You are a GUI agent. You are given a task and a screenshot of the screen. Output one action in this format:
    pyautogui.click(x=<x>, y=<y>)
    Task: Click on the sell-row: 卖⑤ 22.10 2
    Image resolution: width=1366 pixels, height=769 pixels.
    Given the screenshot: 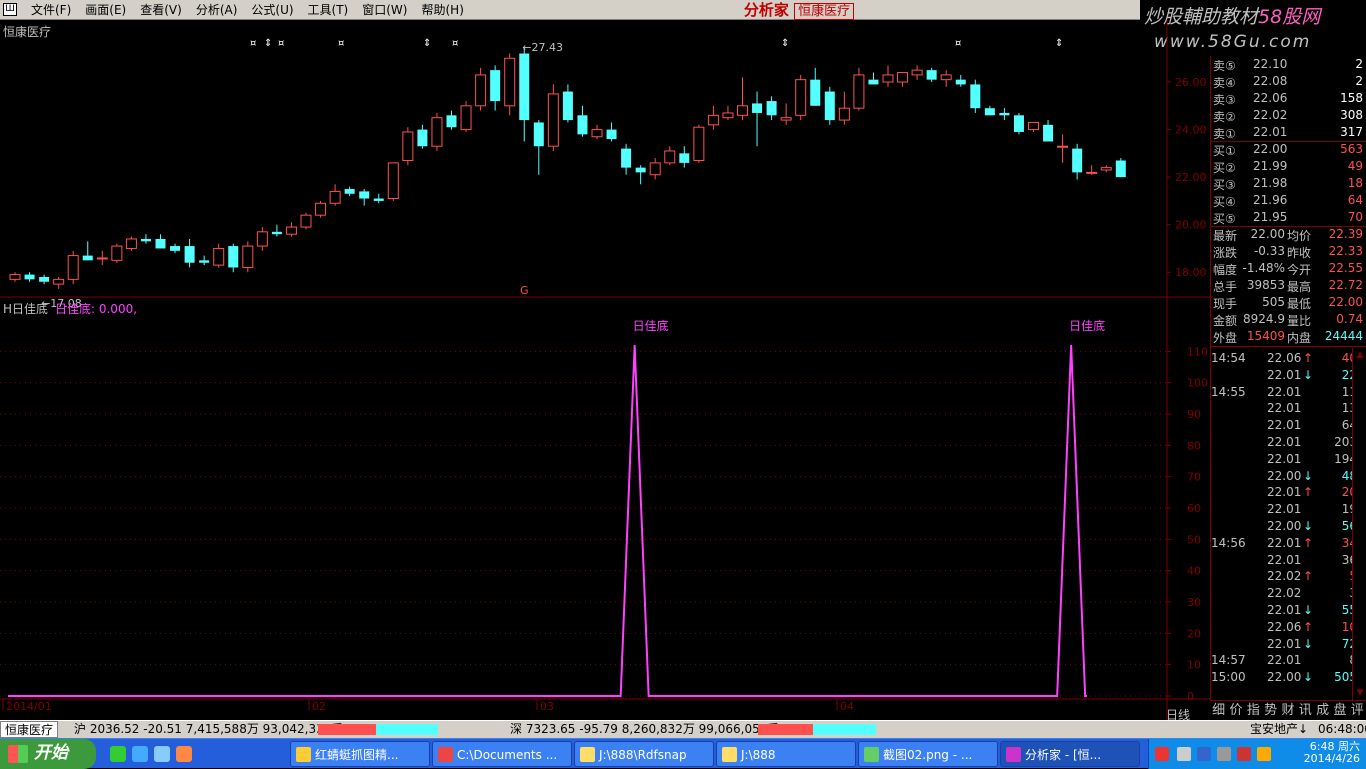 What is the action you would take?
    pyautogui.click(x=1288, y=64)
    